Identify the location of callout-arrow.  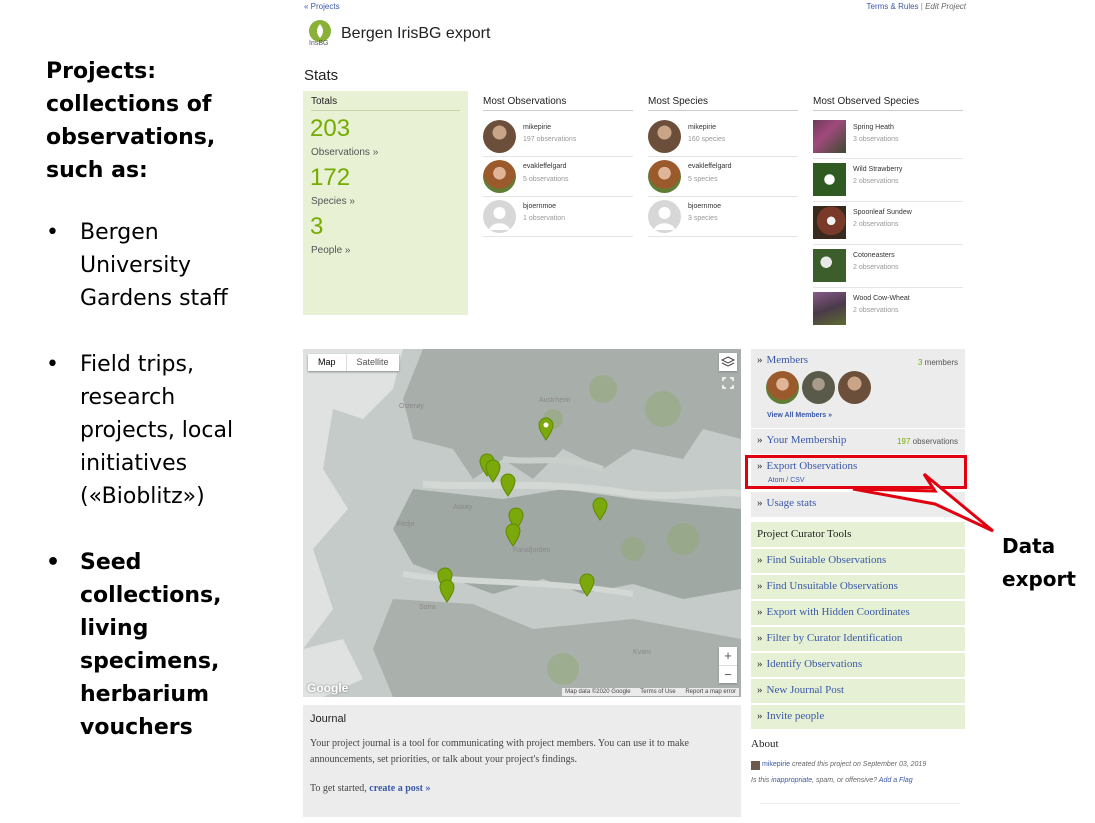
(923, 502).